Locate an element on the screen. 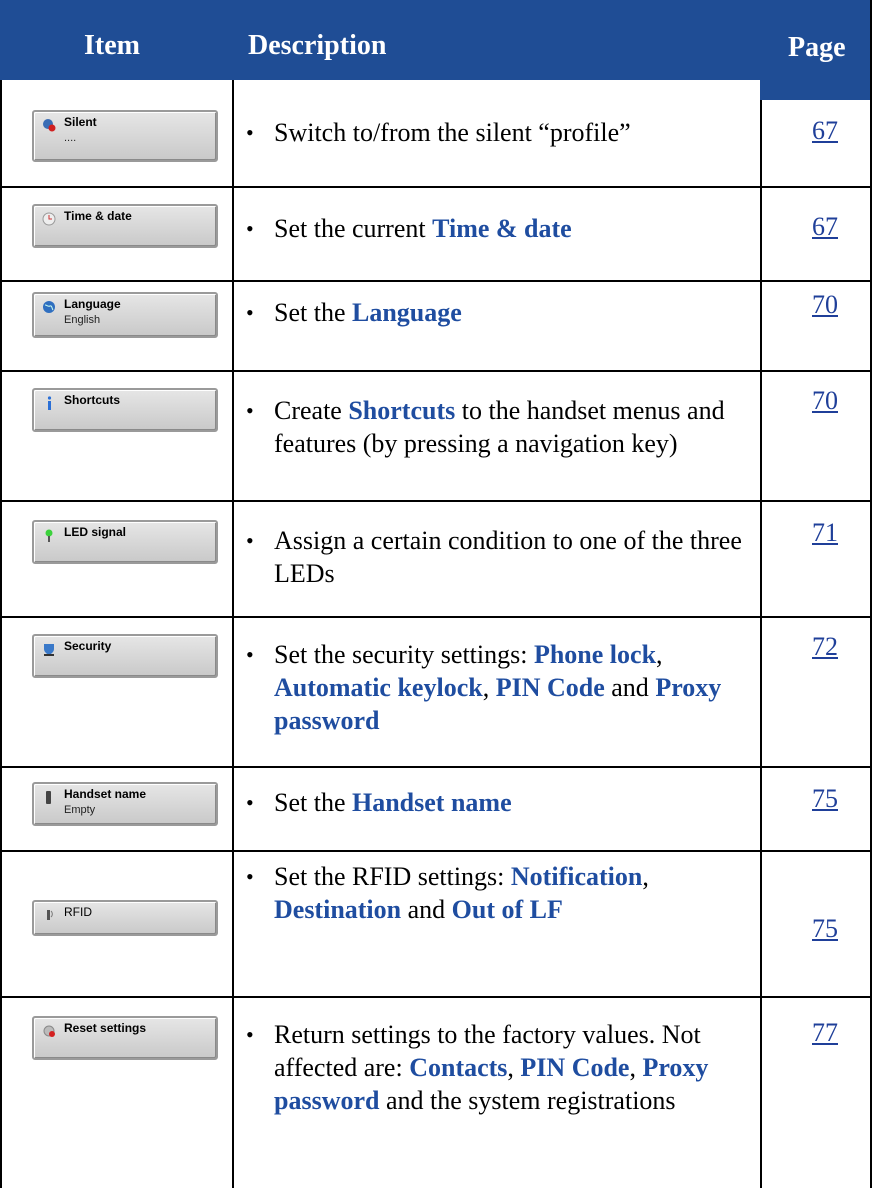  page-link: 77 is located at coordinates (825, 1033).